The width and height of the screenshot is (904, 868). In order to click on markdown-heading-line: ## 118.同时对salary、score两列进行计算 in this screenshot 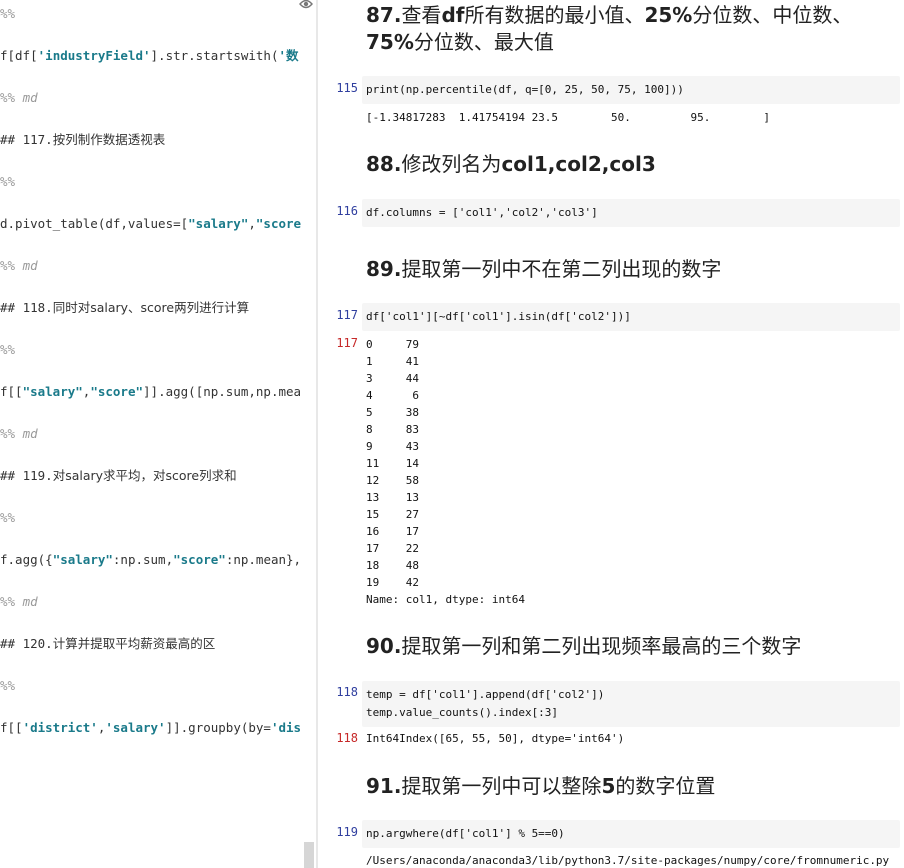, I will do `click(124, 308)`.